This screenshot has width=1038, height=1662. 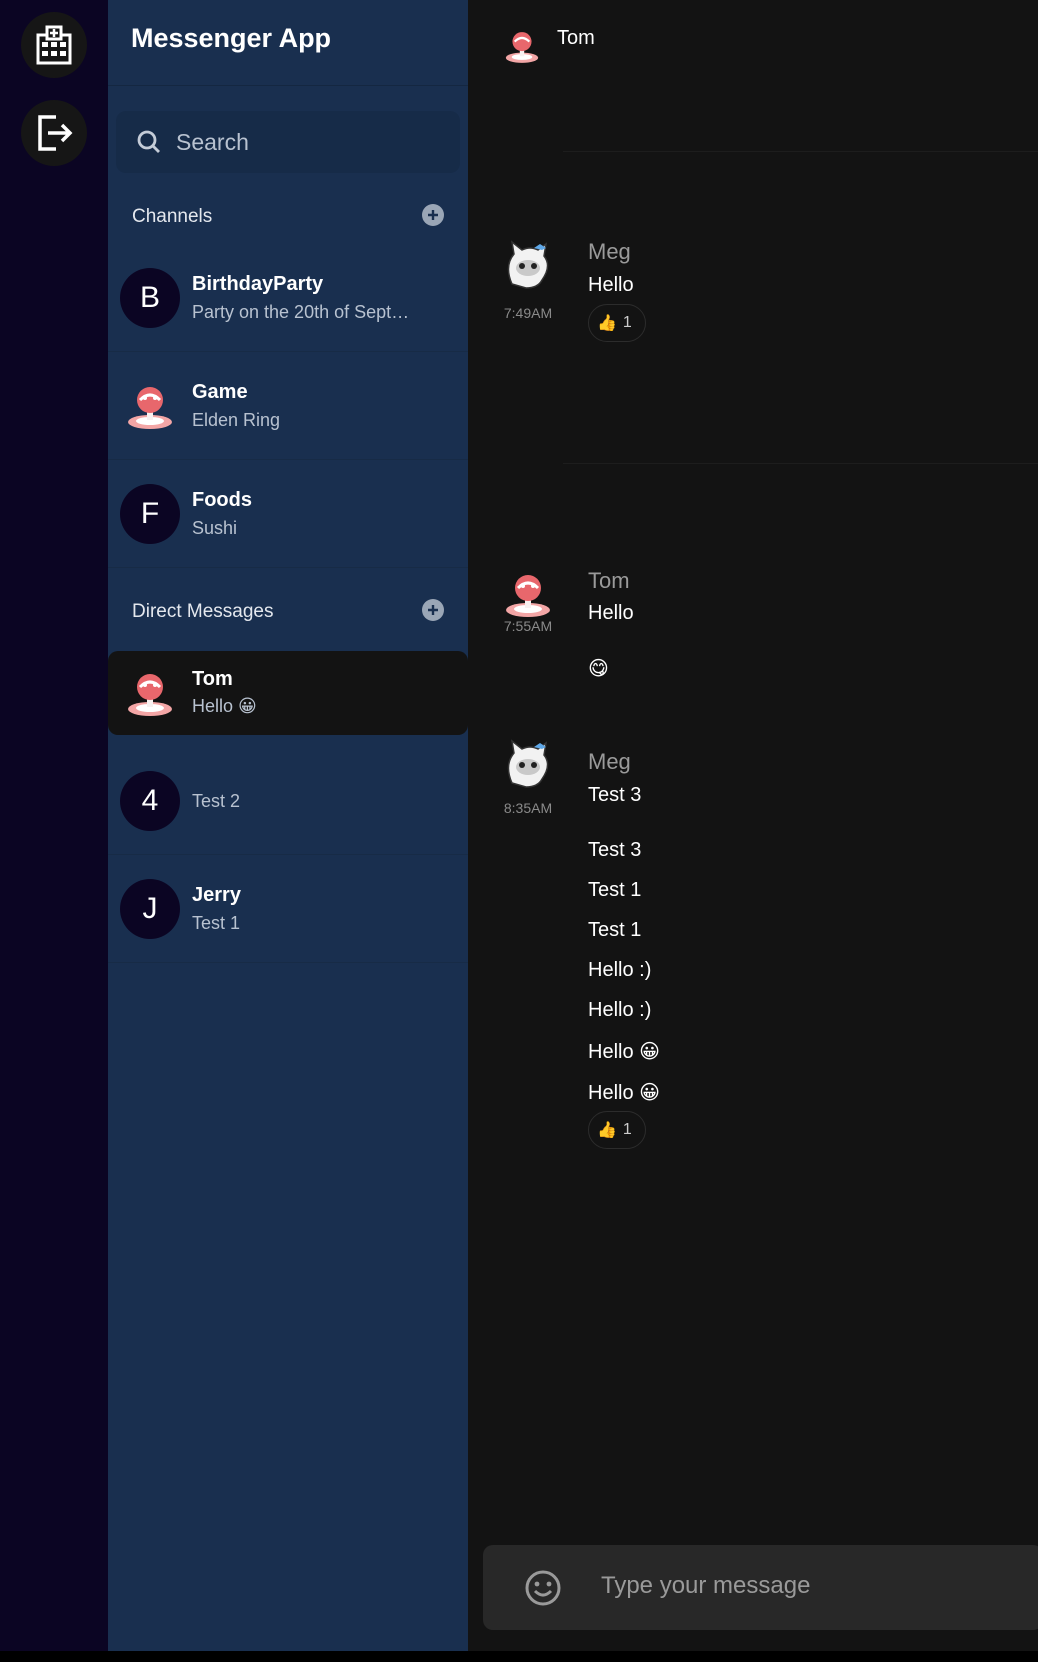 What do you see at coordinates (705, 1586) in the screenshot?
I see `message-input: Type your message` at bounding box center [705, 1586].